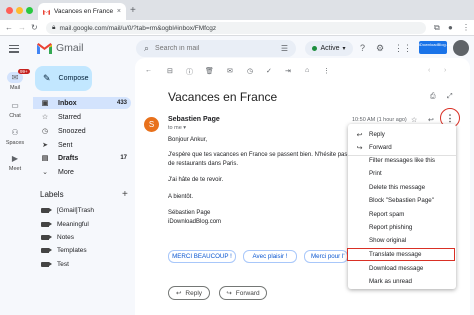  What do you see at coordinates (9, 27) in the screenshot?
I see `back-icon: ←` at bounding box center [9, 27].